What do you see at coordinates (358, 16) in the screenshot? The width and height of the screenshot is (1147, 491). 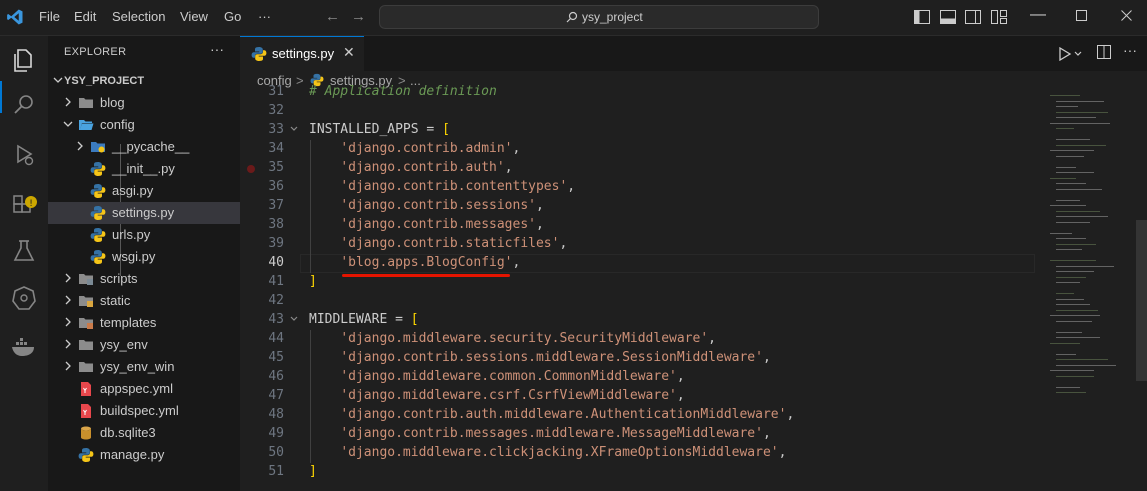 I see `forward-arrow-icon: →` at bounding box center [358, 16].